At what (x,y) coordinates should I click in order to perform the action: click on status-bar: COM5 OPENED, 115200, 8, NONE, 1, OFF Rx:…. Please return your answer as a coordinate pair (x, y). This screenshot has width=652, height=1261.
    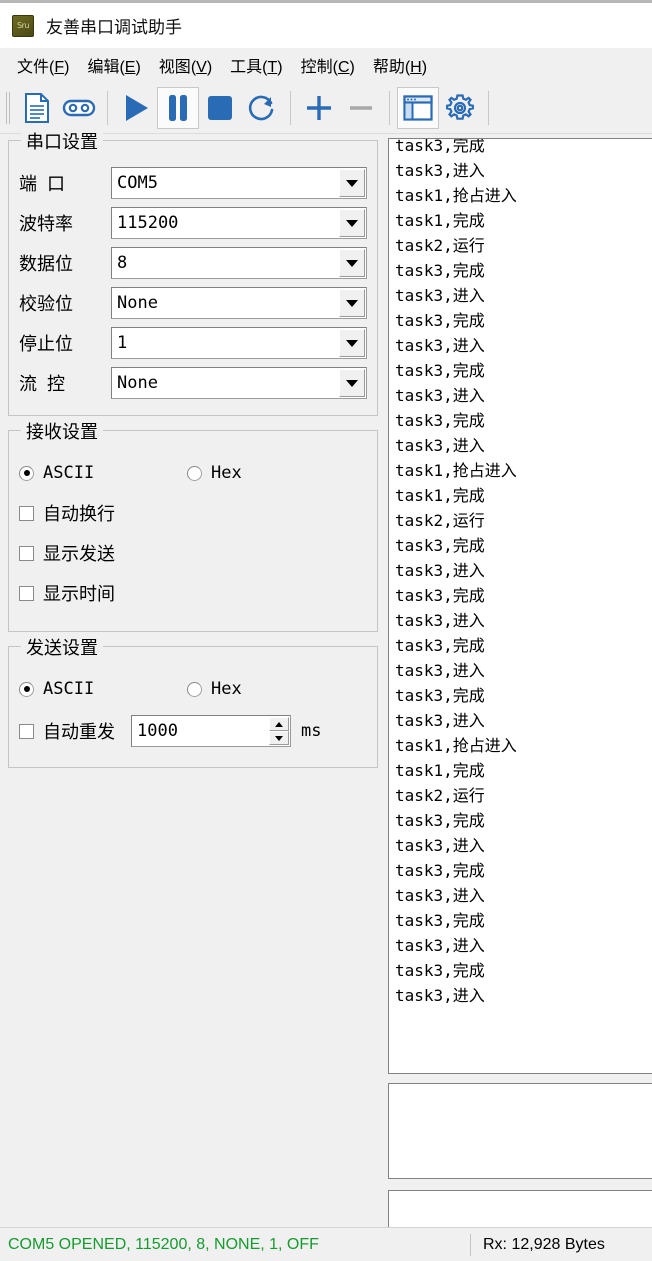
    Looking at the image, I should click on (326, 1244).